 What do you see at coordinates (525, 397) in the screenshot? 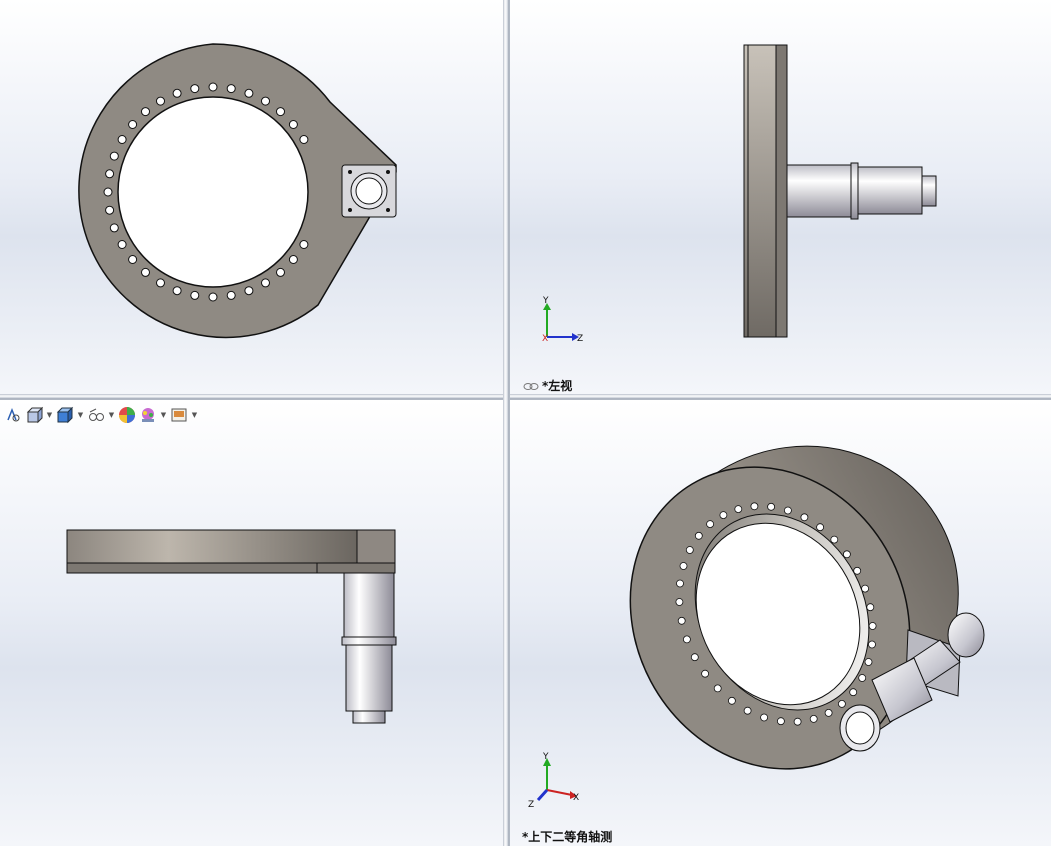
I see `viewport-splitter-horizontal` at bounding box center [525, 397].